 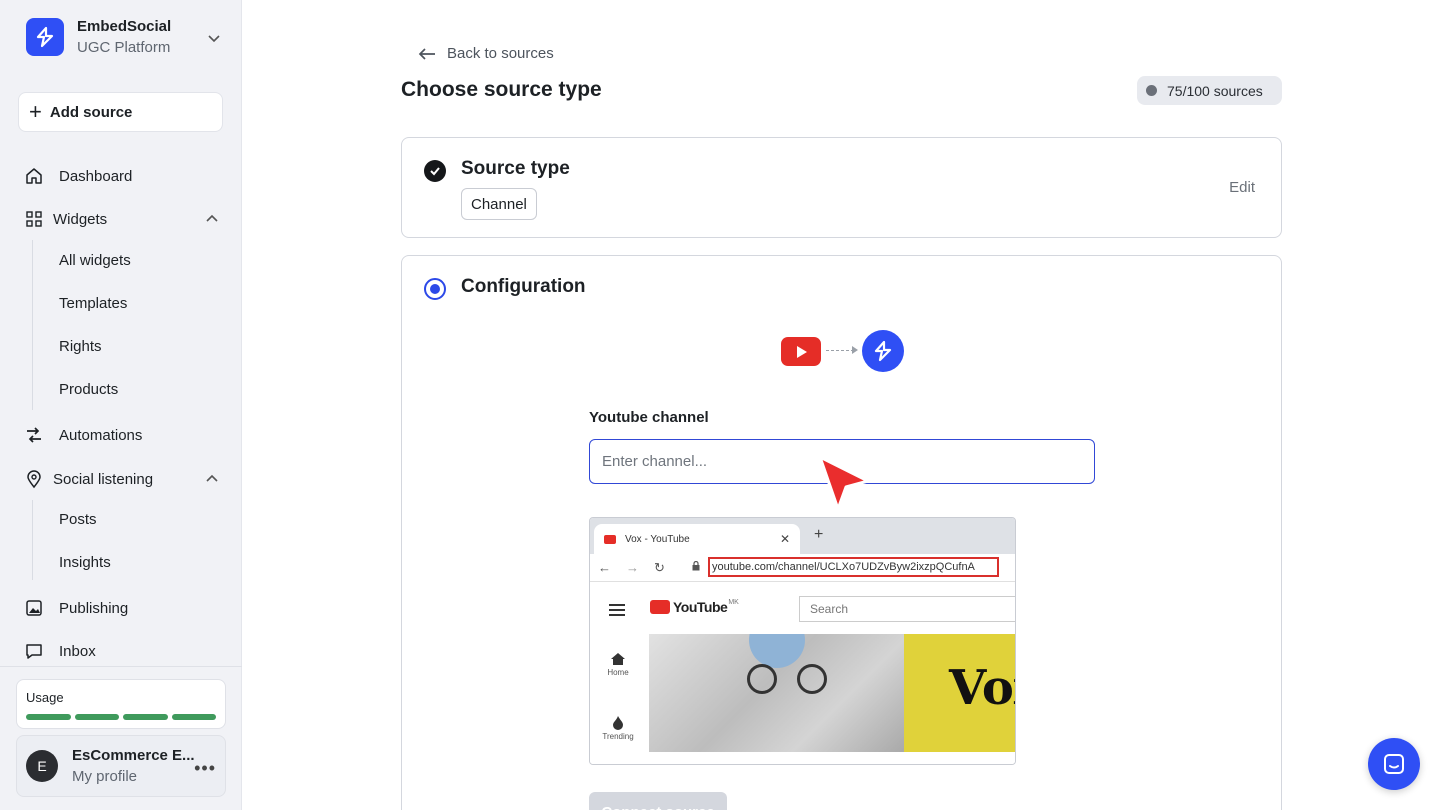 I want to click on brand-subtitle: UGC Platform, so click(x=124, y=47).